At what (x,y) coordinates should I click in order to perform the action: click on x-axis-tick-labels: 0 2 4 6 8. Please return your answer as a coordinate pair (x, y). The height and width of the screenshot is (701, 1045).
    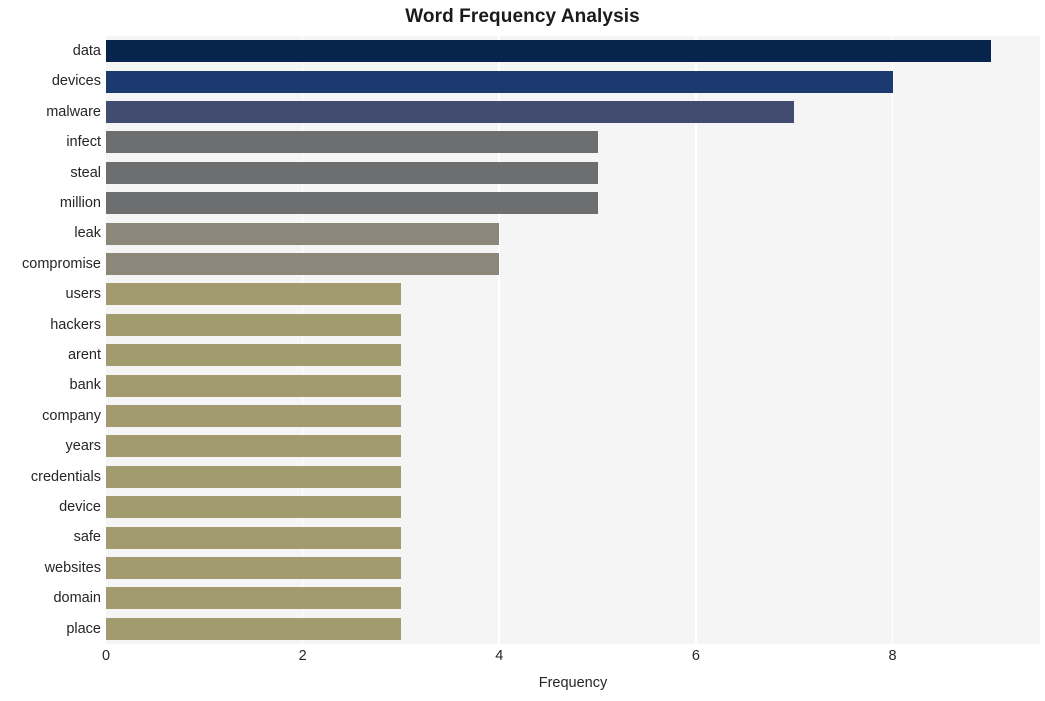
    Looking at the image, I should click on (522, 660).